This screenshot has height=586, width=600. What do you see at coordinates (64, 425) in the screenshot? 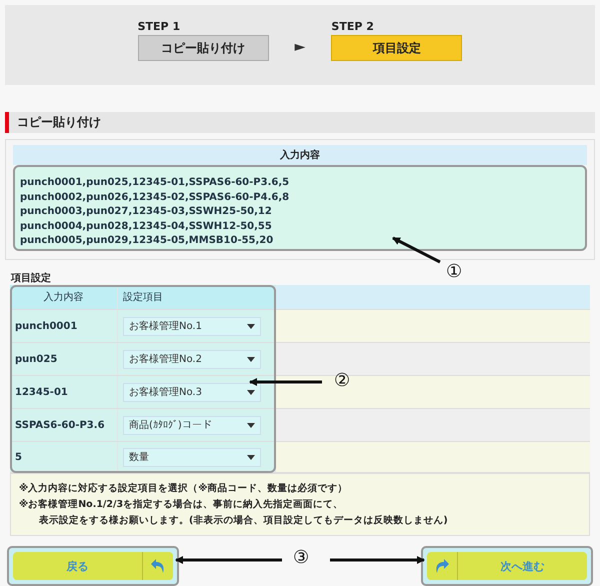
I see `table-cell: SSPAS6-60-P3.6` at bounding box center [64, 425].